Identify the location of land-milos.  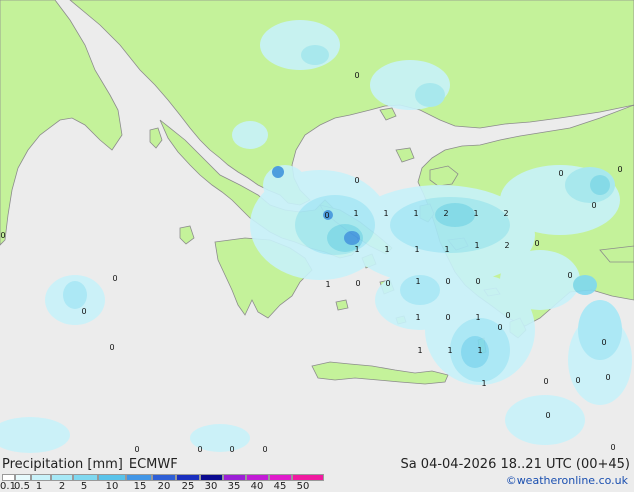
(342, 305).